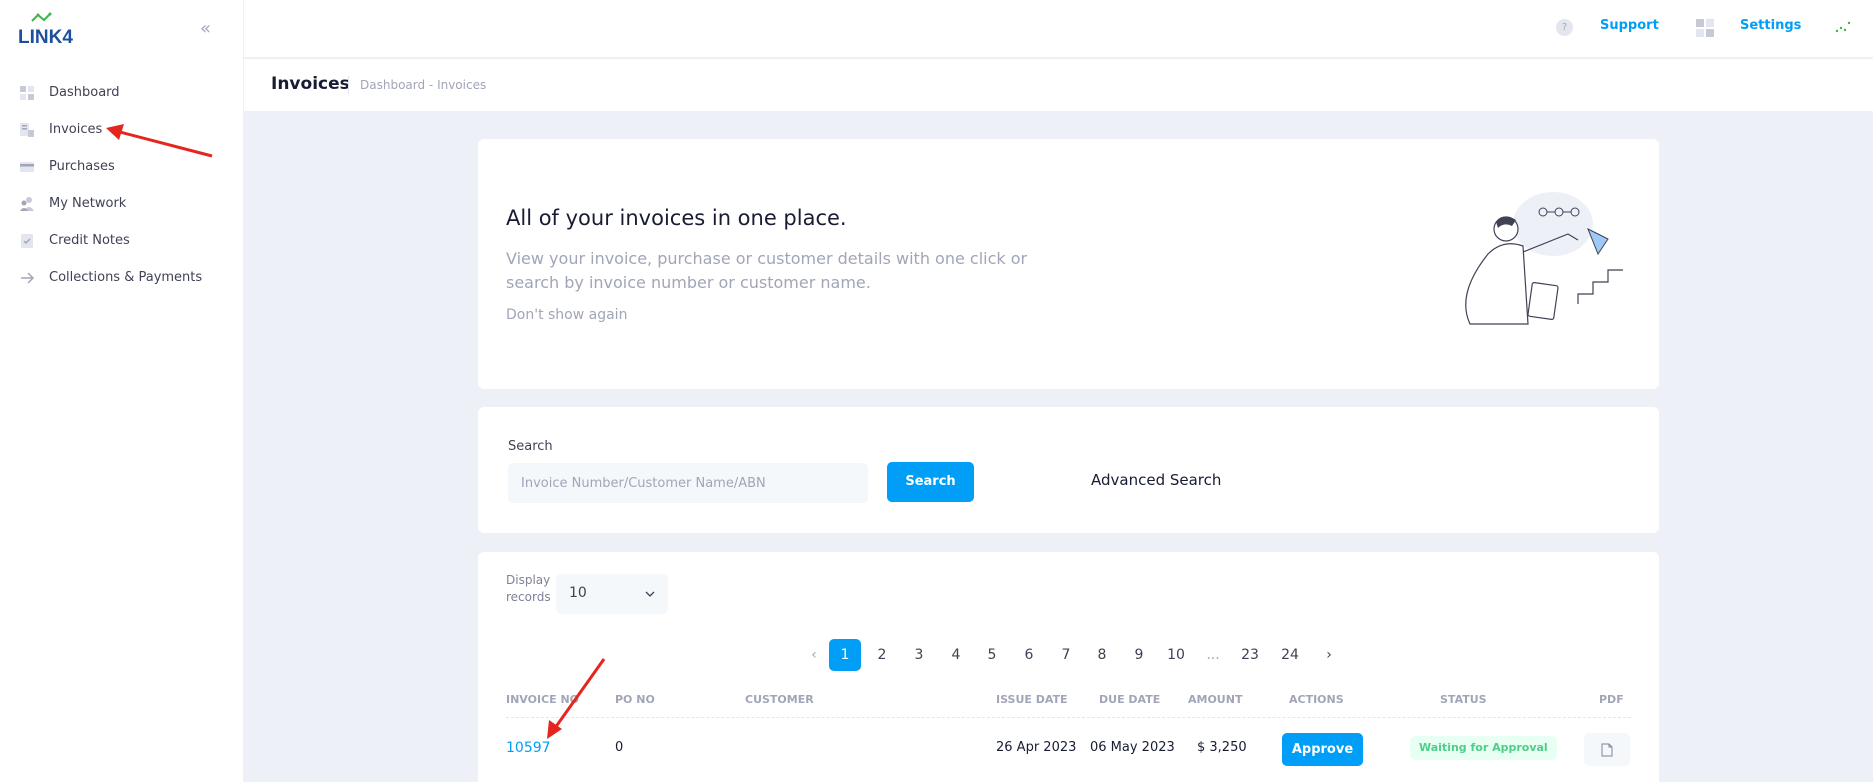 This screenshot has height=782, width=1873. Describe the element at coordinates (1843, 27) in the screenshot. I see `user-menu-icon` at that location.